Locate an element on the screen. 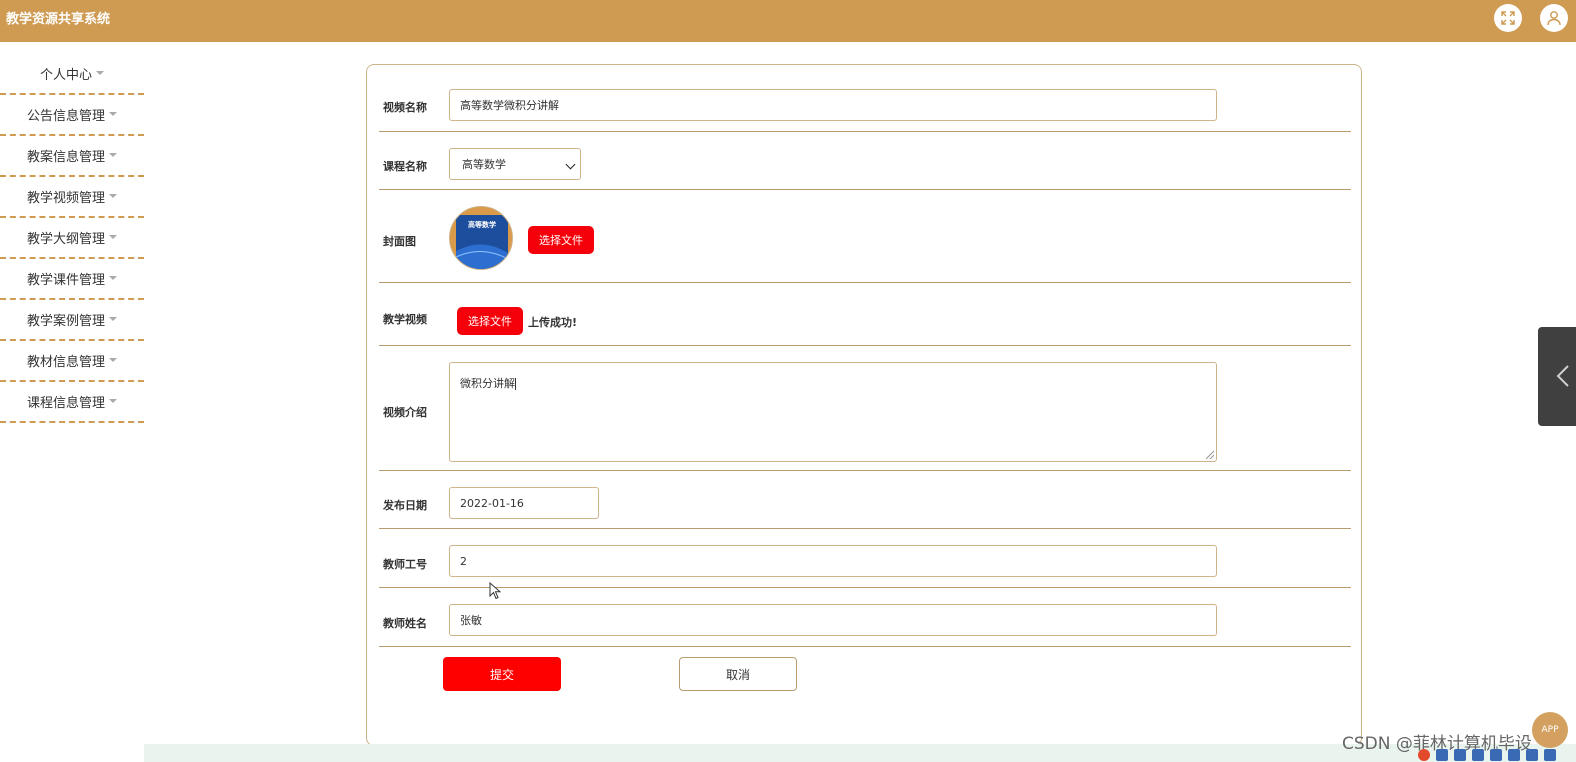  teacher-id-label: 教师工号 is located at coordinates (405, 564).